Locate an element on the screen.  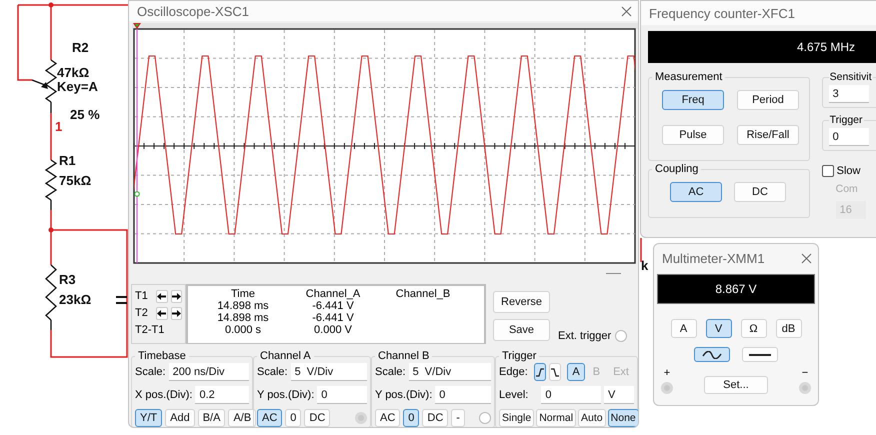
action-button: Reverse is located at coordinates (521, 302).